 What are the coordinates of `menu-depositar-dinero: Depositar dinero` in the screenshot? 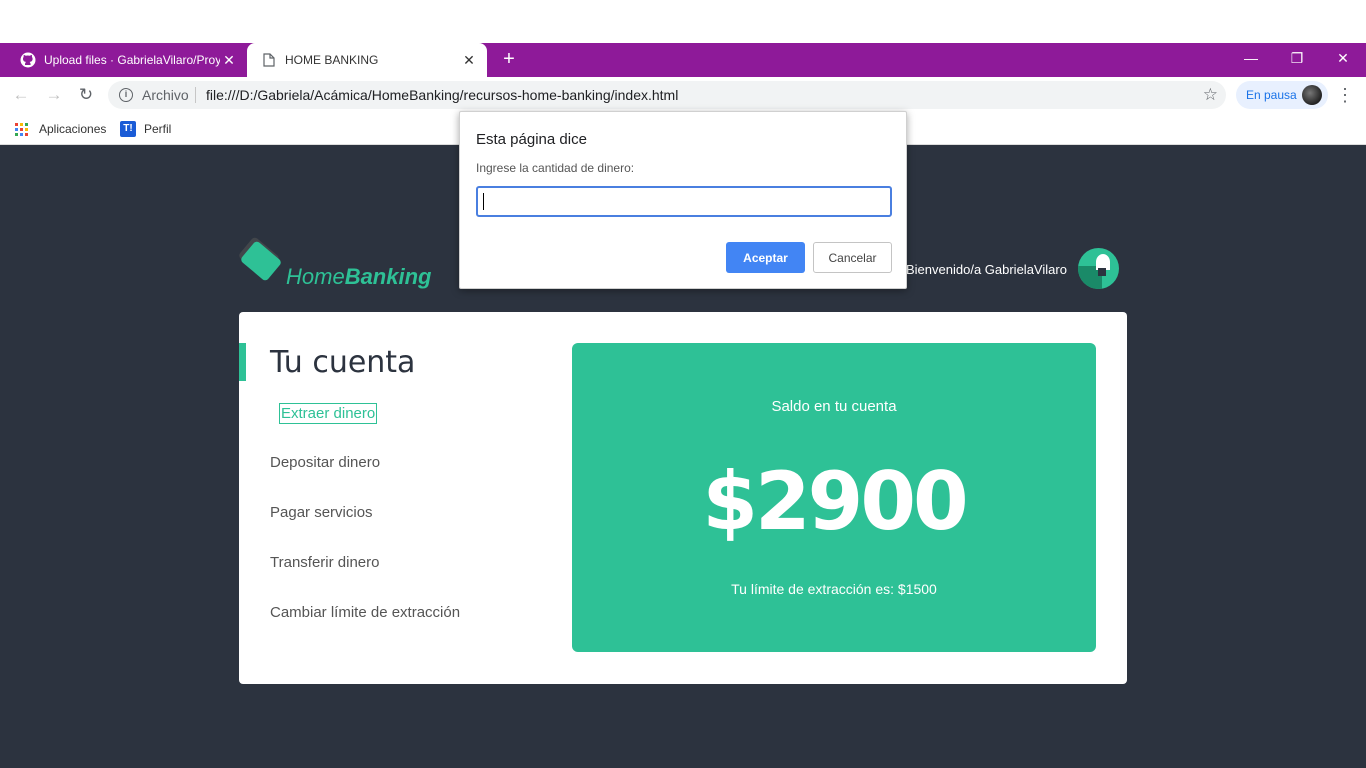 It's located at (325, 462).